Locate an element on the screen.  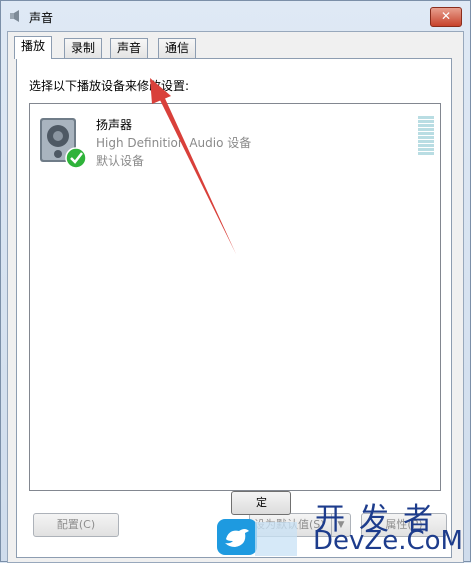
tab-communications: 通信 is located at coordinates (177, 48).